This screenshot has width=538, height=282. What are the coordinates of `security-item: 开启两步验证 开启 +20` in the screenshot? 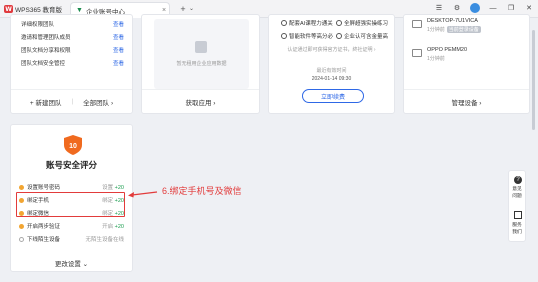 It's located at (71, 226).